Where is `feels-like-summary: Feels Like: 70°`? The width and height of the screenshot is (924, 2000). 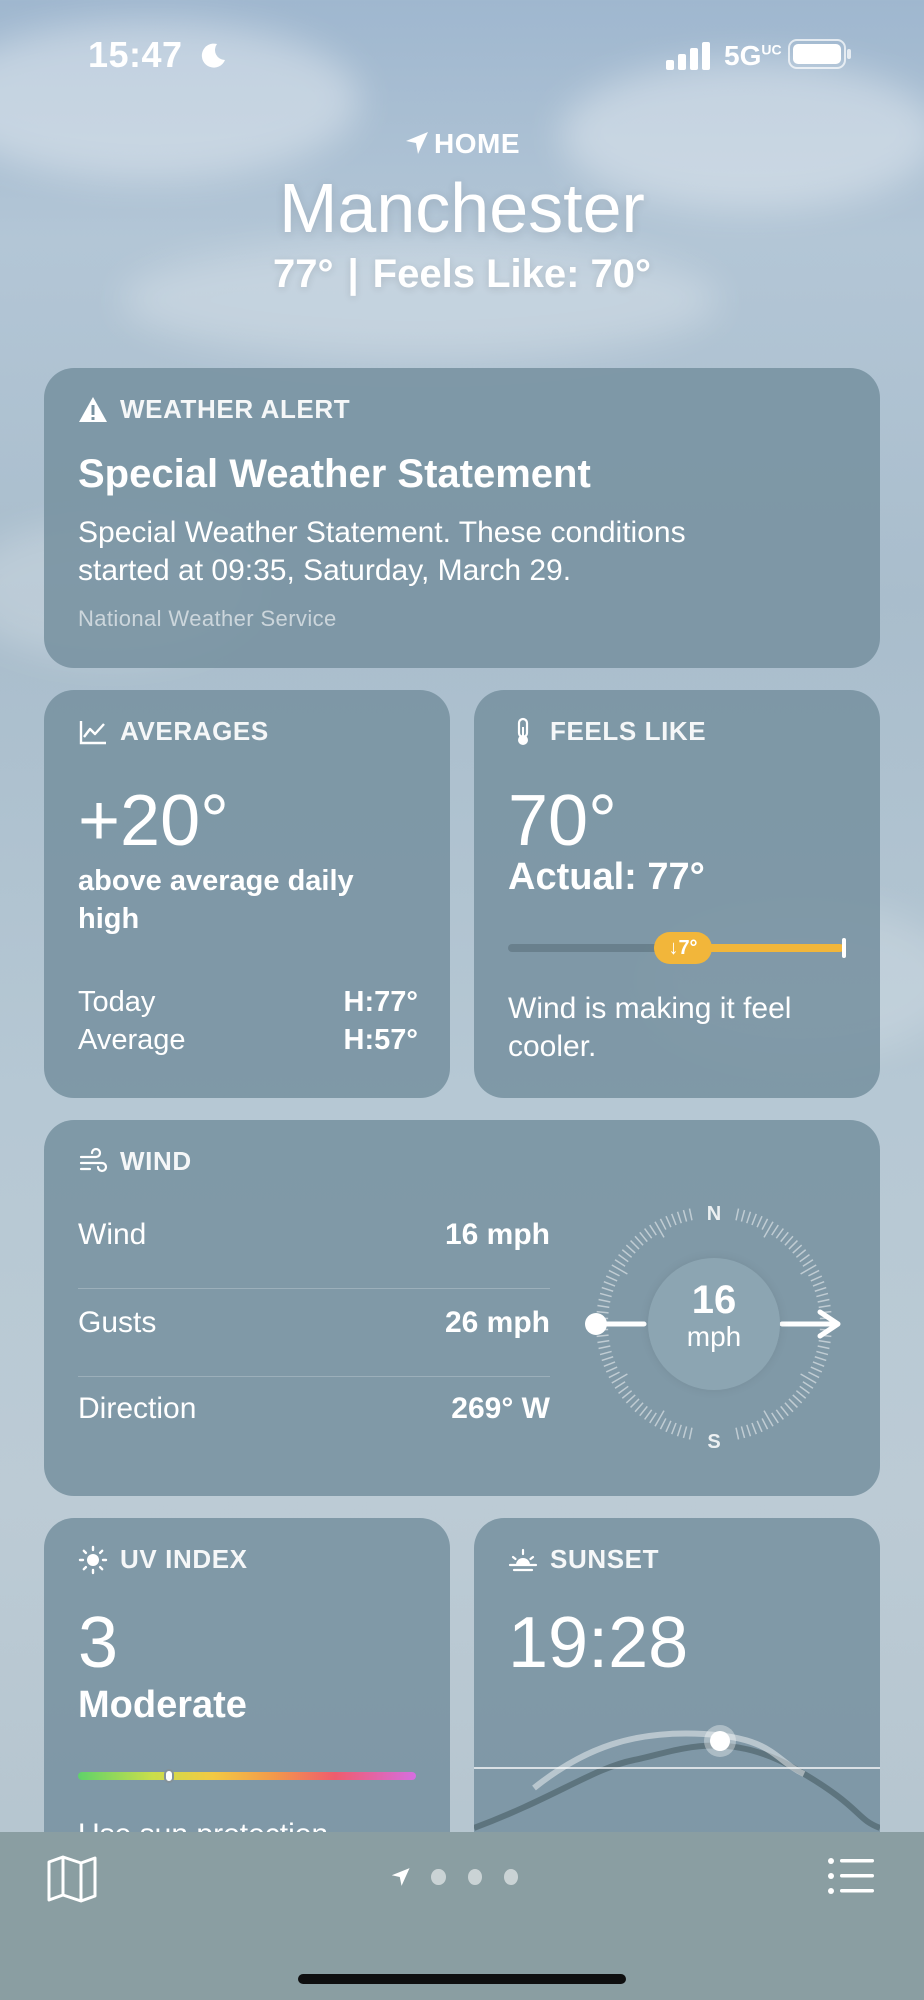 feels-like-summary: Feels Like: 70° is located at coordinates (512, 274).